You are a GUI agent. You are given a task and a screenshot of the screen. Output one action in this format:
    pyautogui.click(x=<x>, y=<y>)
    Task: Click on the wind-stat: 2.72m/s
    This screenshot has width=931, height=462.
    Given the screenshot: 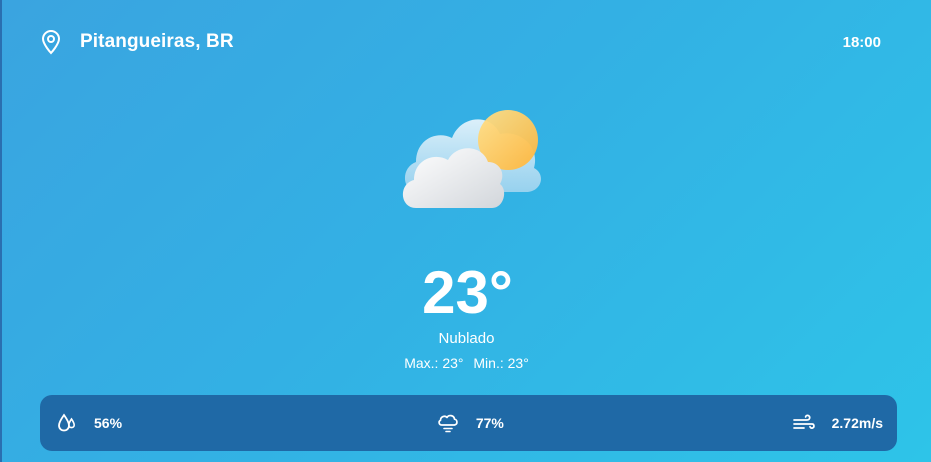 What is the action you would take?
    pyautogui.click(x=837, y=423)
    